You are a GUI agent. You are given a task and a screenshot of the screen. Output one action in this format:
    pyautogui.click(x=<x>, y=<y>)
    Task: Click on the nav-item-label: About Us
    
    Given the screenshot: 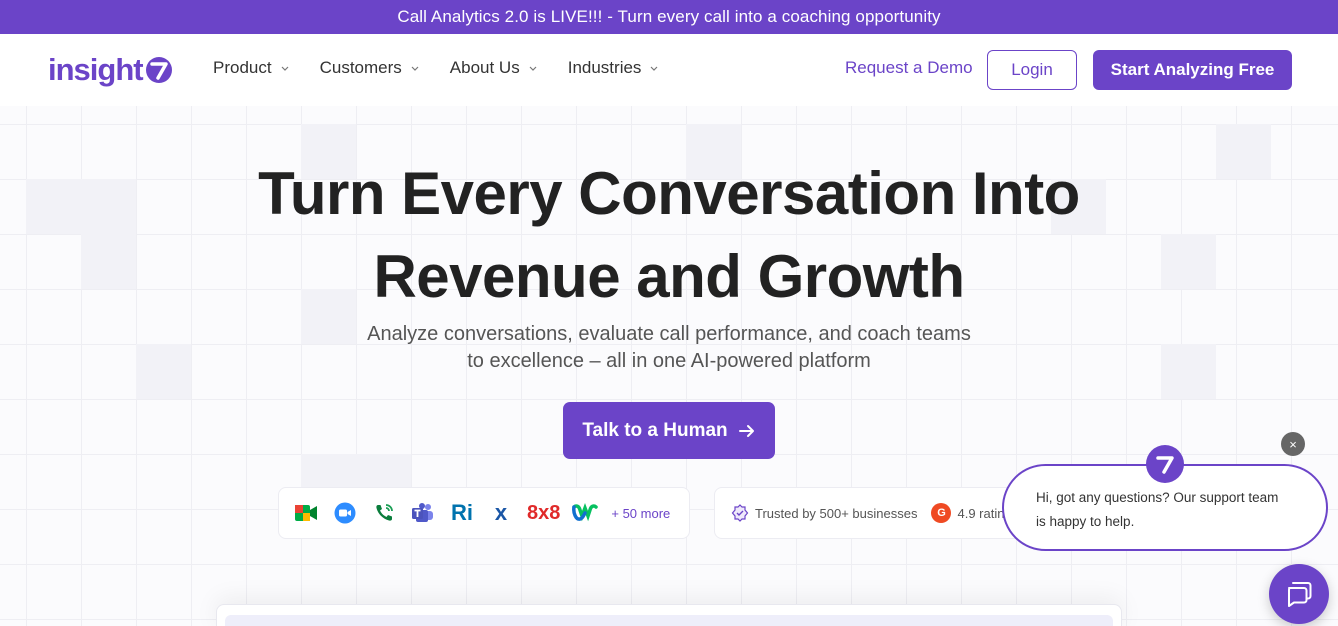 What is the action you would take?
    pyautogui.click(x=484, y=67)
    